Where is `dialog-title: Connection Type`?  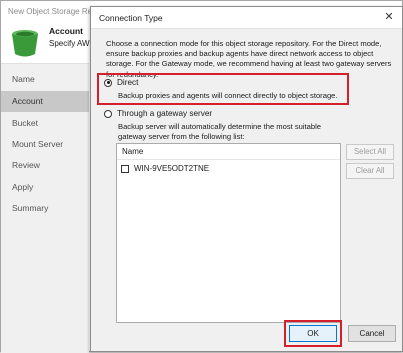 dialog-title: Connection Type is located at coordinates (131, 18).